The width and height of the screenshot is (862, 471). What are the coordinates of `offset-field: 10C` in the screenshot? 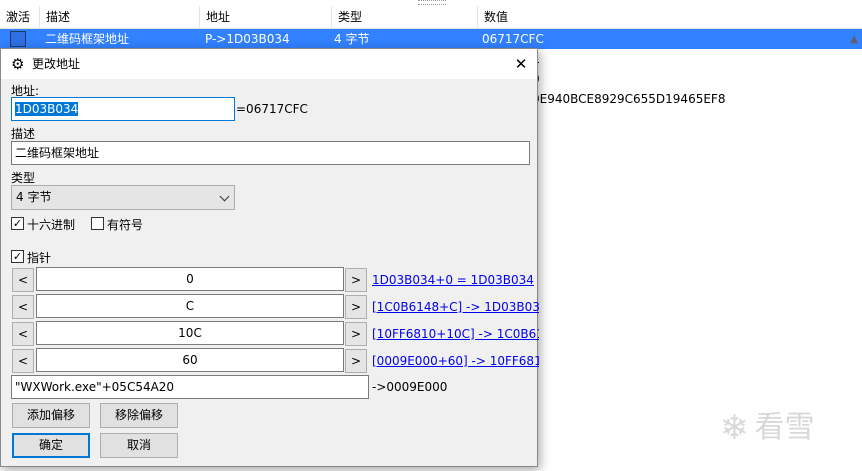 It's located at (190, 333).